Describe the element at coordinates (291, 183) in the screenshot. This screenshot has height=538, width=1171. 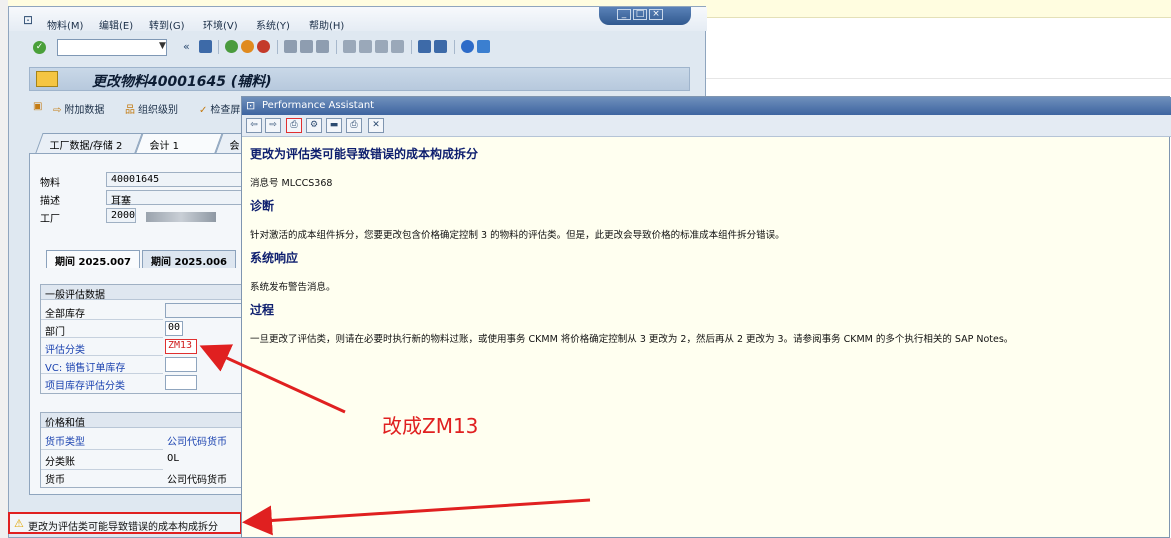
I see `message-number: 消息号 MLCCS368` at that location.